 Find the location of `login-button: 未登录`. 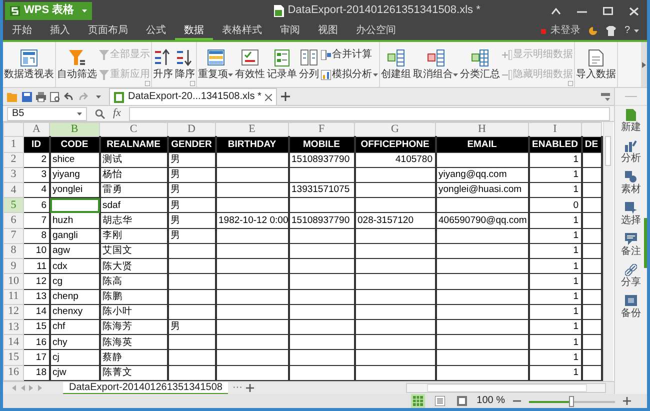

login-button: 未登录 is located at coordinates (560, 31).